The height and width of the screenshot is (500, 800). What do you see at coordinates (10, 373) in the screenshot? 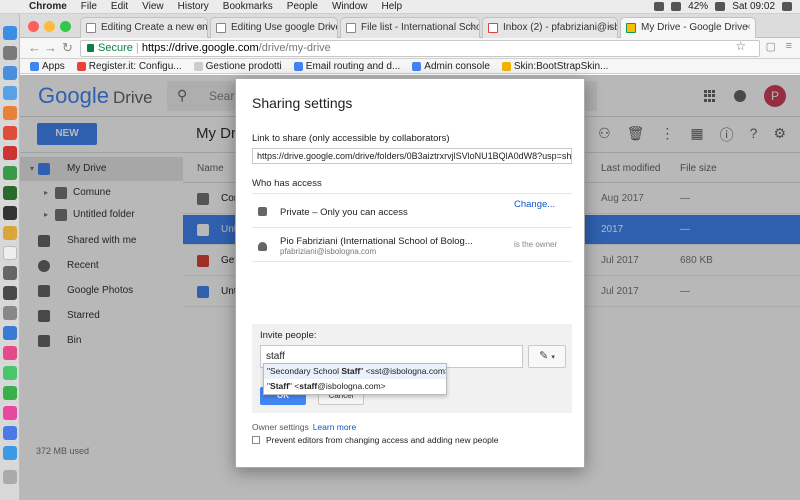
I see `messages-icon` at bounding box center [10, 373].